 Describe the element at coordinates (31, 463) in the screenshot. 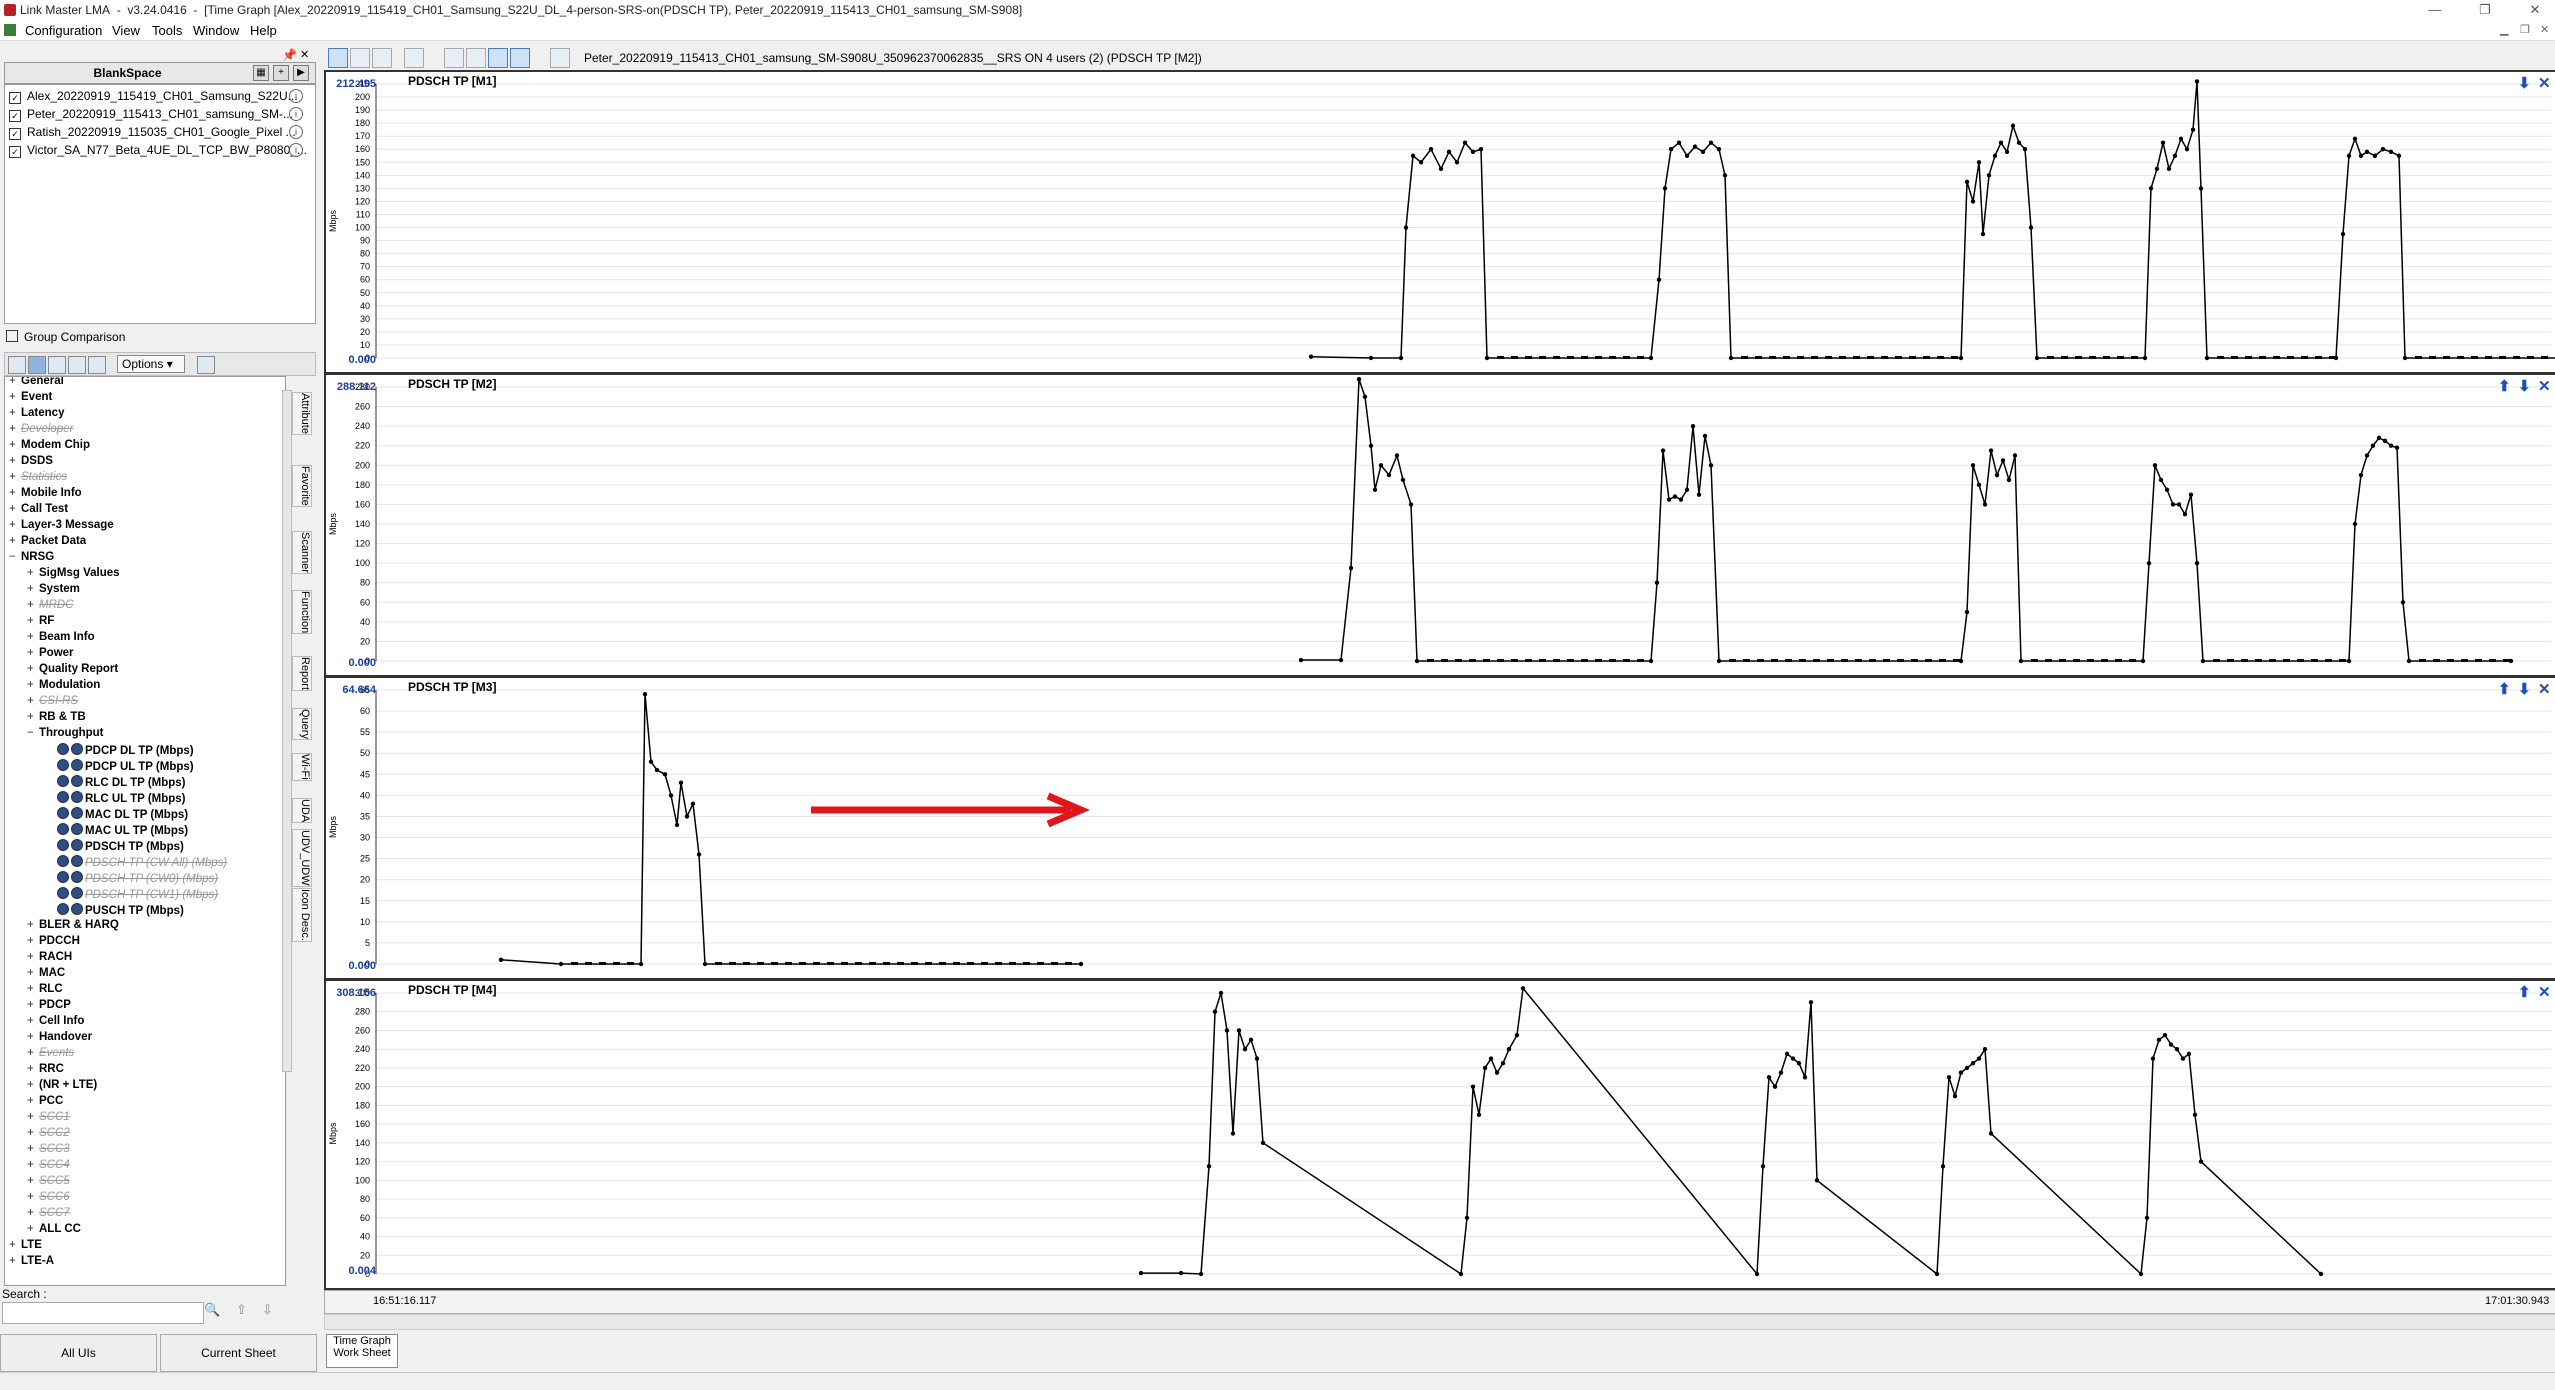

I see `tree-item: + DSDS` at that location.